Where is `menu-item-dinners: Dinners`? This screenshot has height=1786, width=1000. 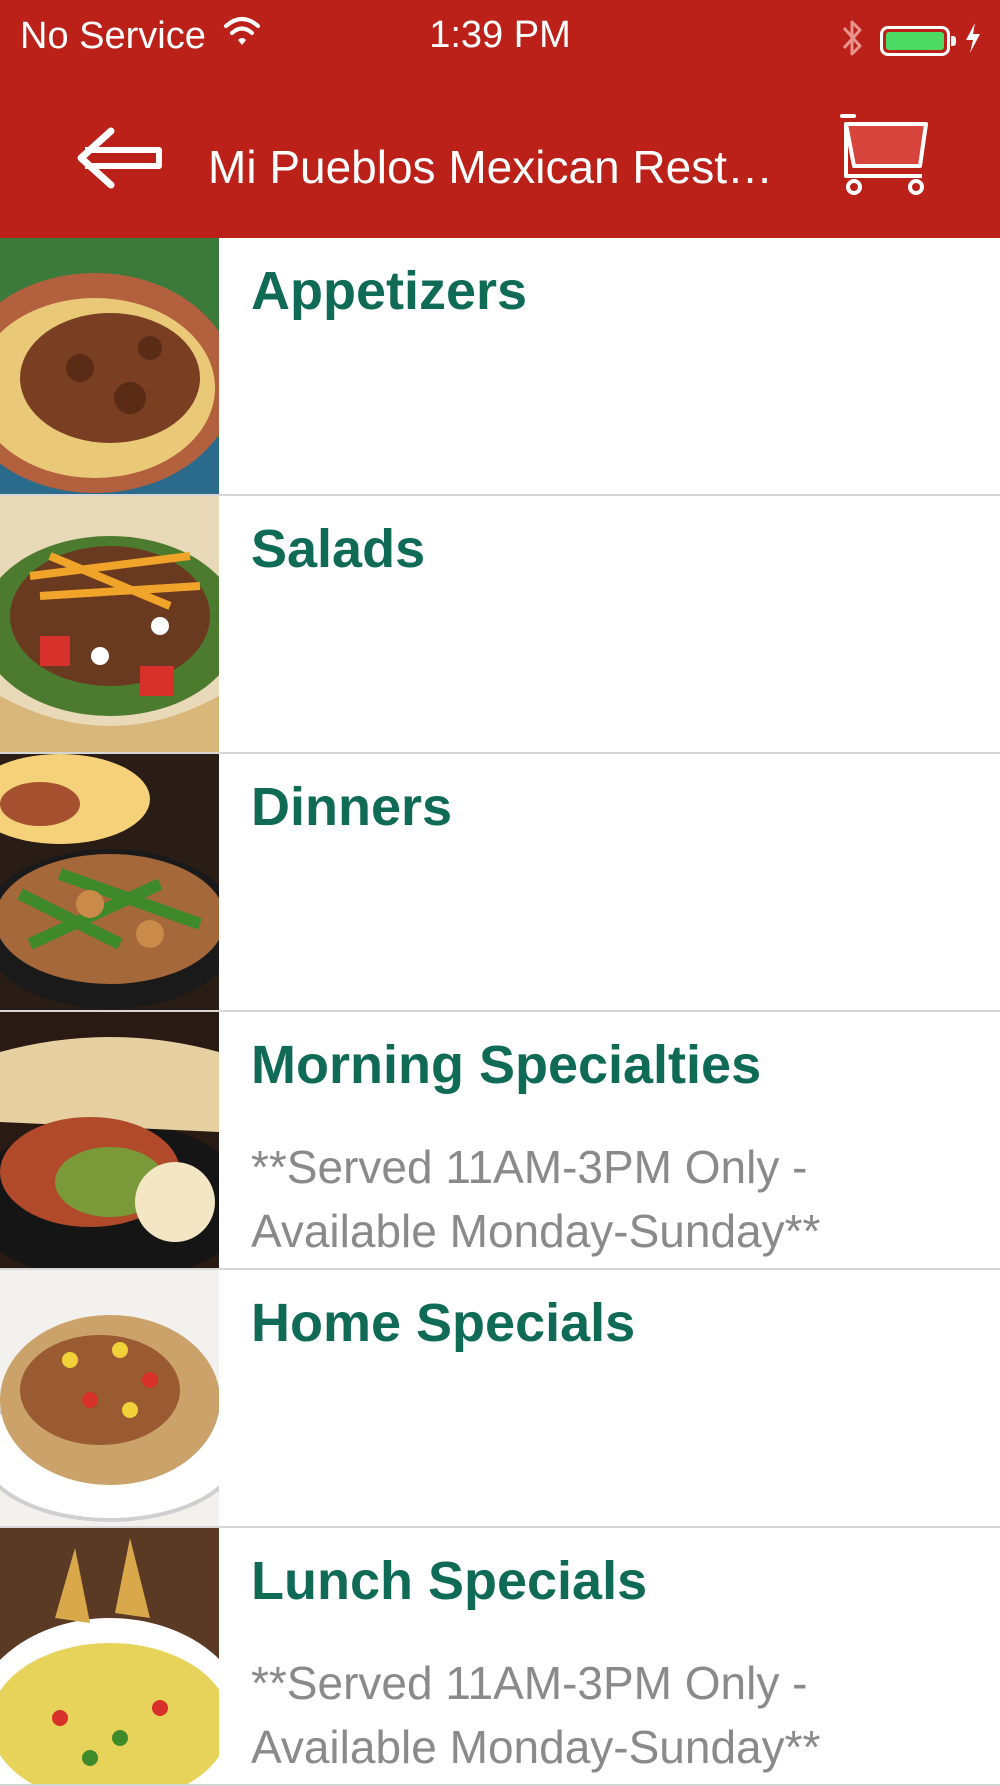 menu-item-dinners: Dinners is located at coordinates (500, 883).